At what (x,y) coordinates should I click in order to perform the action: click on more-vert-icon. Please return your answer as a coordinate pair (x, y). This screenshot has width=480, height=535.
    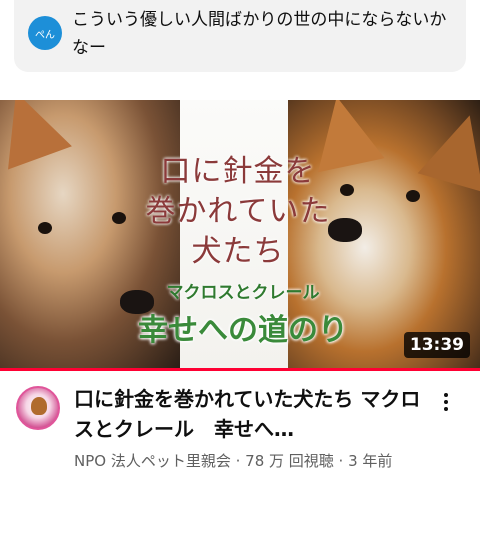
    Looking at the image, I should click on (446, 395).